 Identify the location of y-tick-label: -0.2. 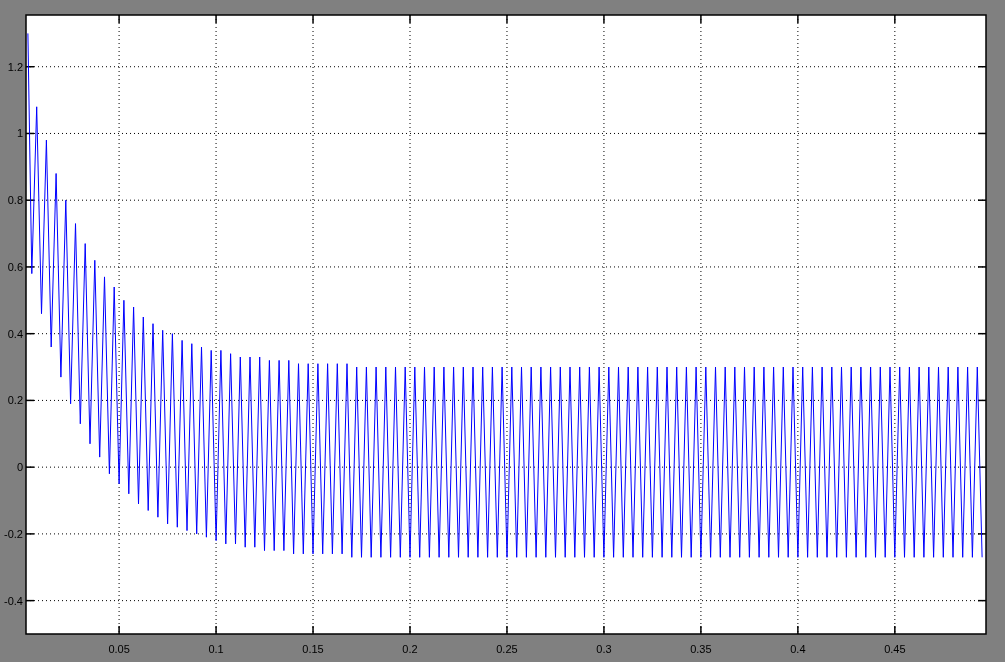
(13, 533).